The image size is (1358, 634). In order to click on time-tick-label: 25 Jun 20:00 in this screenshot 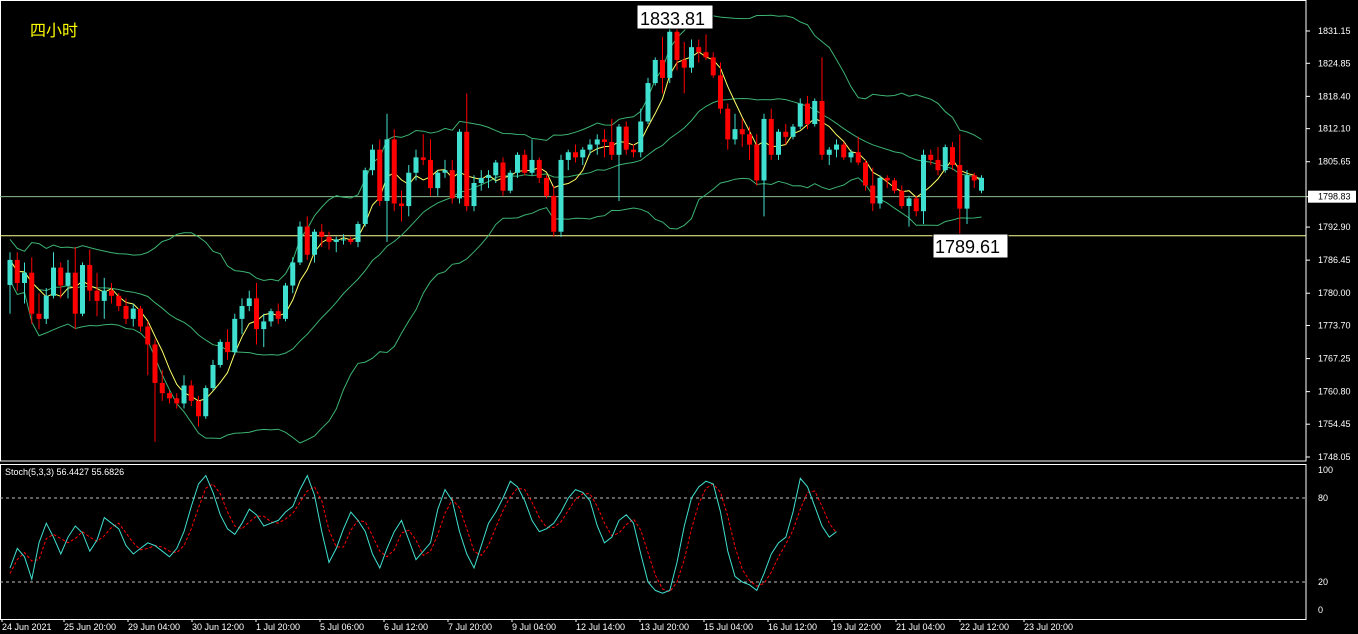, I will do `click(90, 627)`.